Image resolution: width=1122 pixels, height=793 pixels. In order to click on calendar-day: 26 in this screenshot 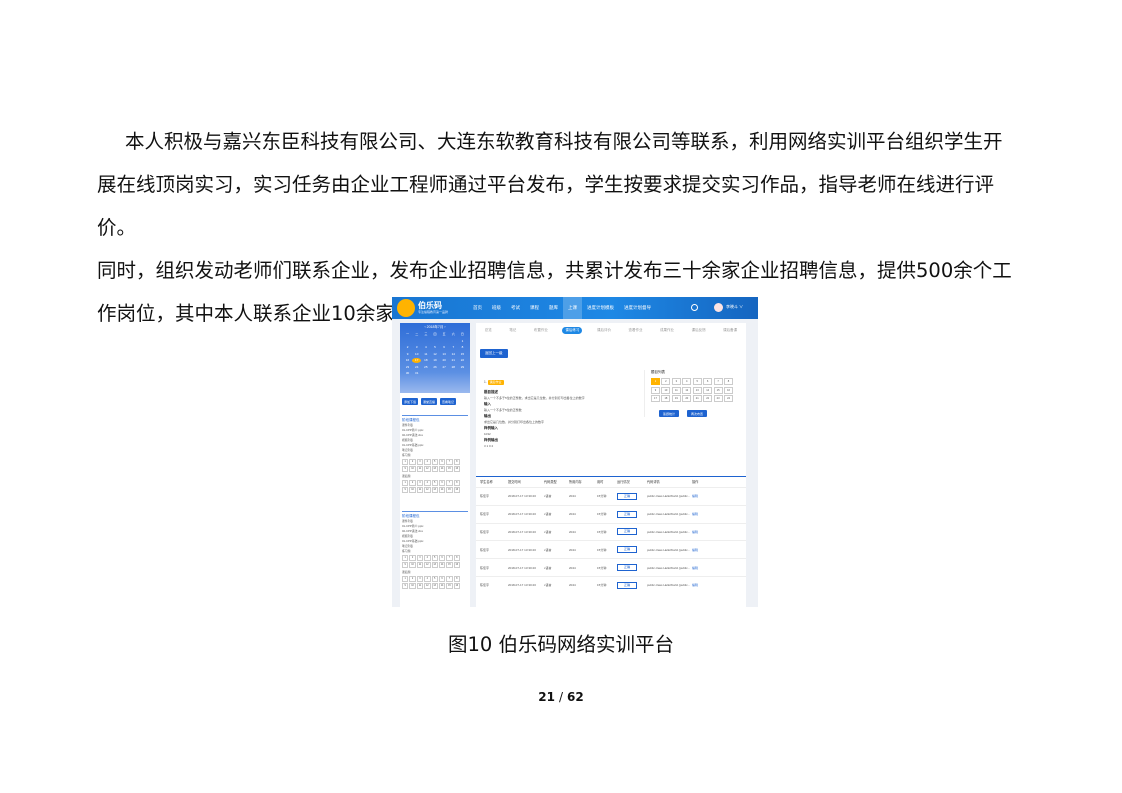, I will do `click(434, 367)`.